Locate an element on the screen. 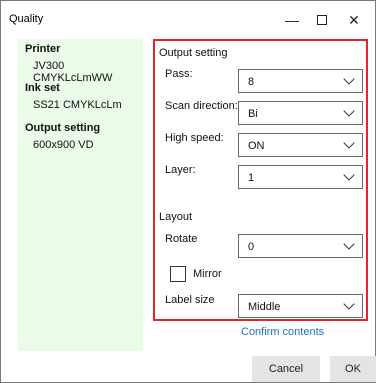  layout-section-title: Layout is located at coordinates (176, 217).